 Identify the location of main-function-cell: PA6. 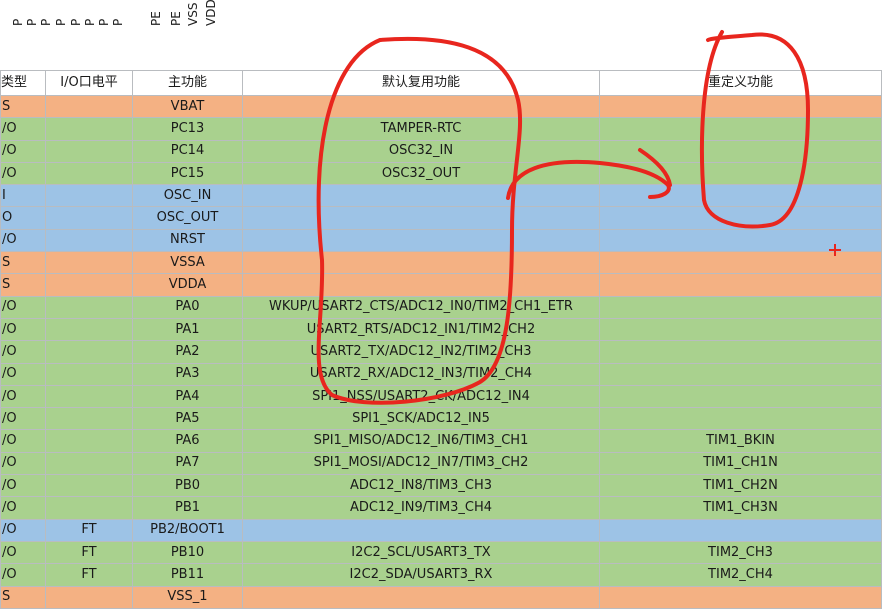
(187, 441).